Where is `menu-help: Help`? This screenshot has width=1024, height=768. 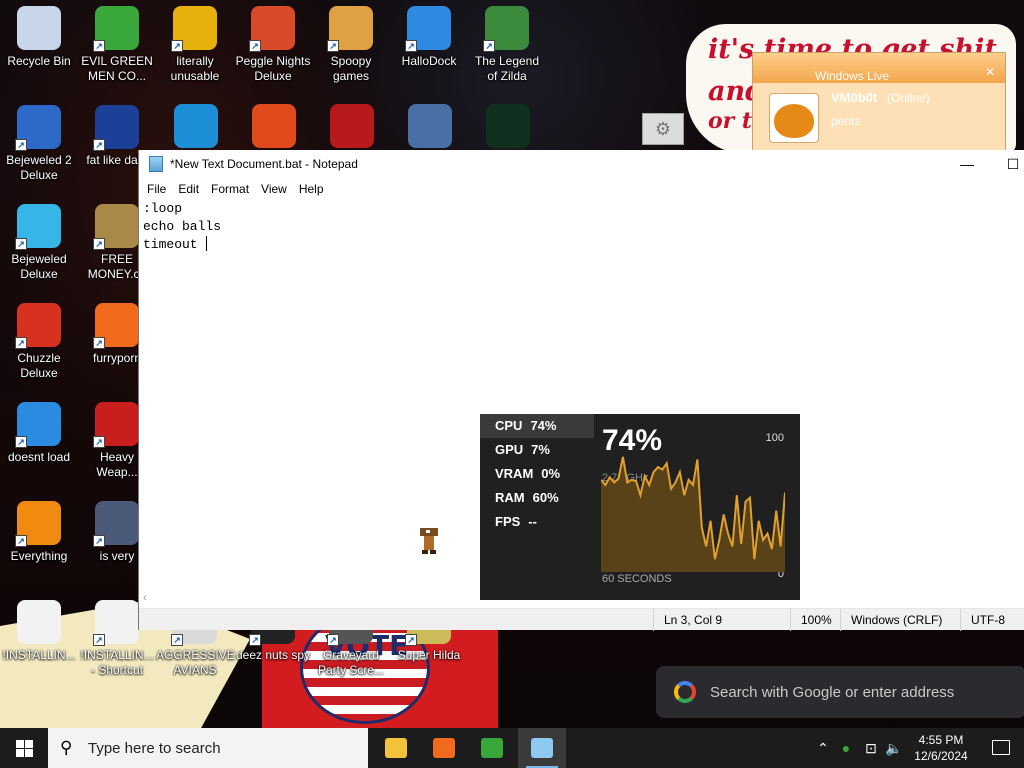 menu-help: Help is located at coordinates (311, 189).